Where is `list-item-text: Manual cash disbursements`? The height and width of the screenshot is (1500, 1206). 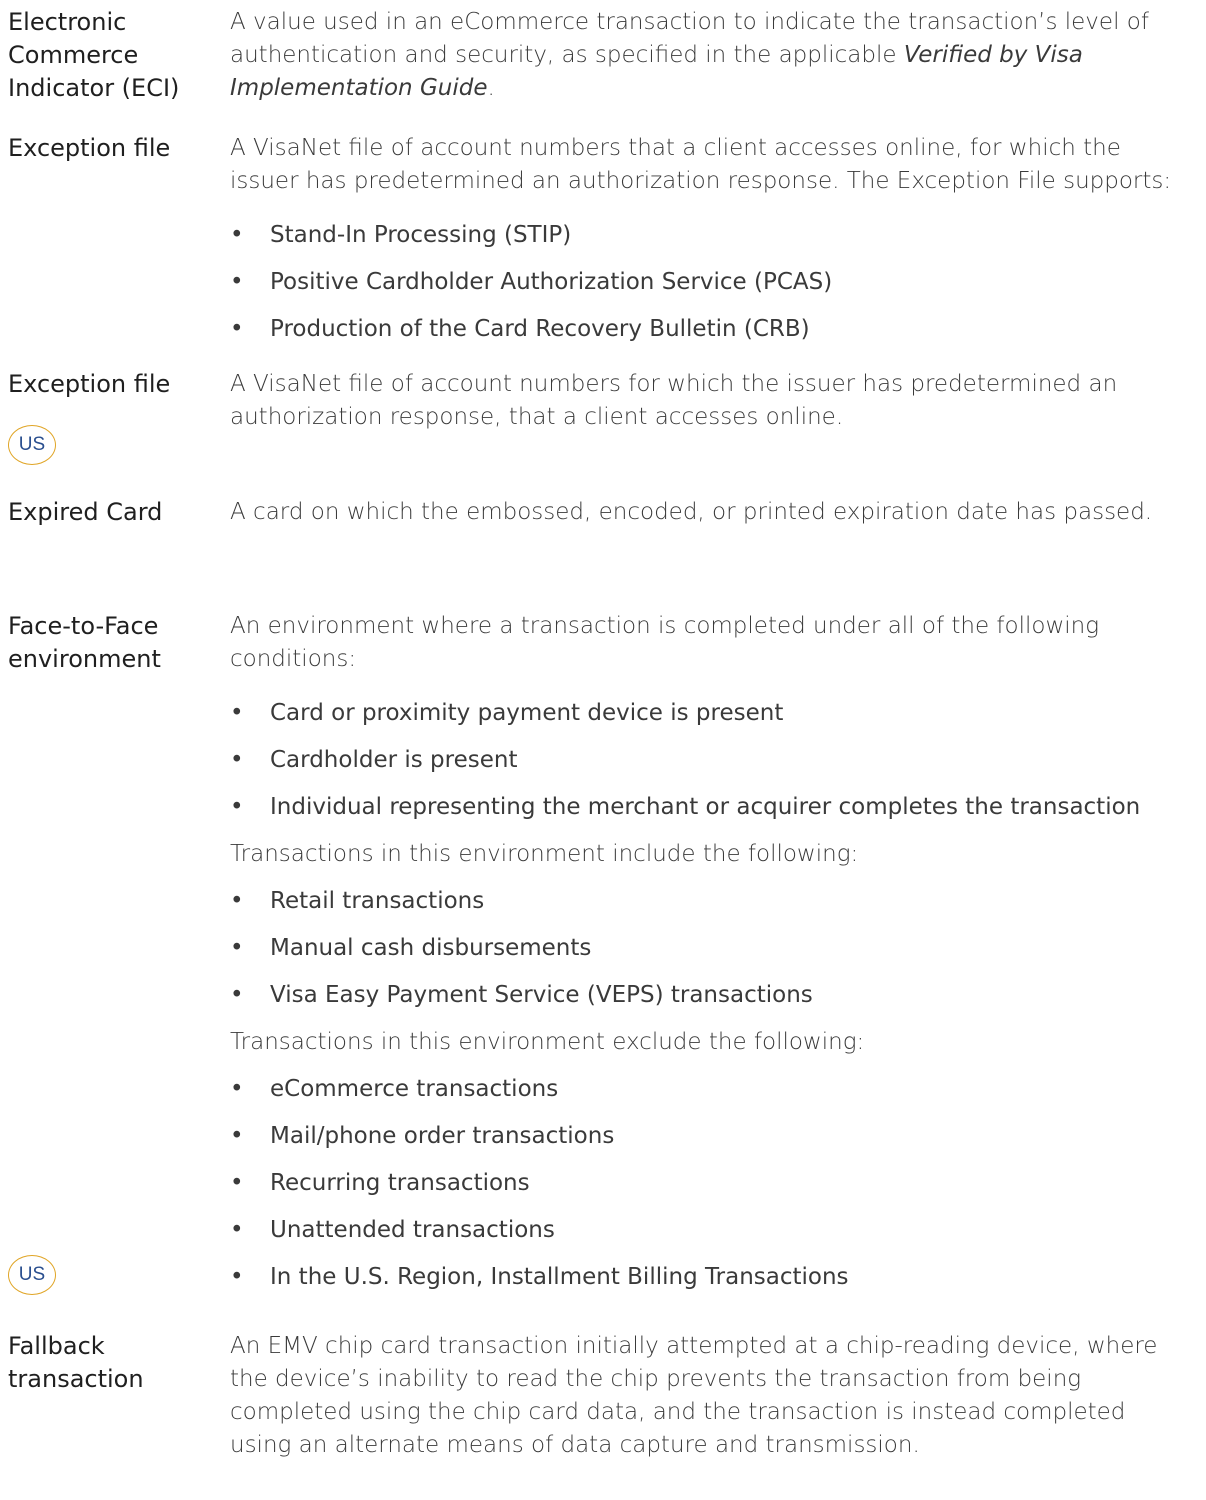
list-item-text: Manual cash disbursements is located at coordinates (431, 948).